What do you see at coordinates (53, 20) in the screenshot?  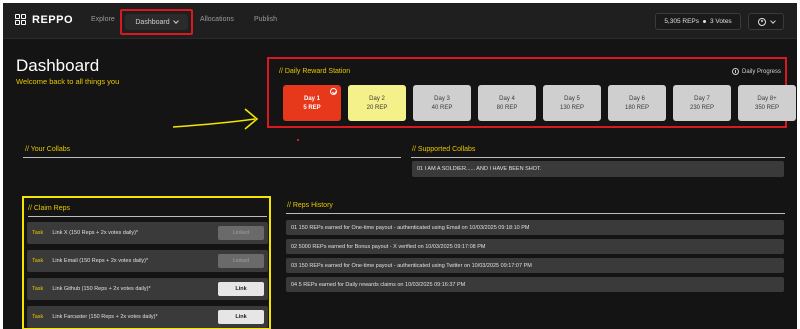 I see `brand-name: REPPO` at bounding box center [53, 20].